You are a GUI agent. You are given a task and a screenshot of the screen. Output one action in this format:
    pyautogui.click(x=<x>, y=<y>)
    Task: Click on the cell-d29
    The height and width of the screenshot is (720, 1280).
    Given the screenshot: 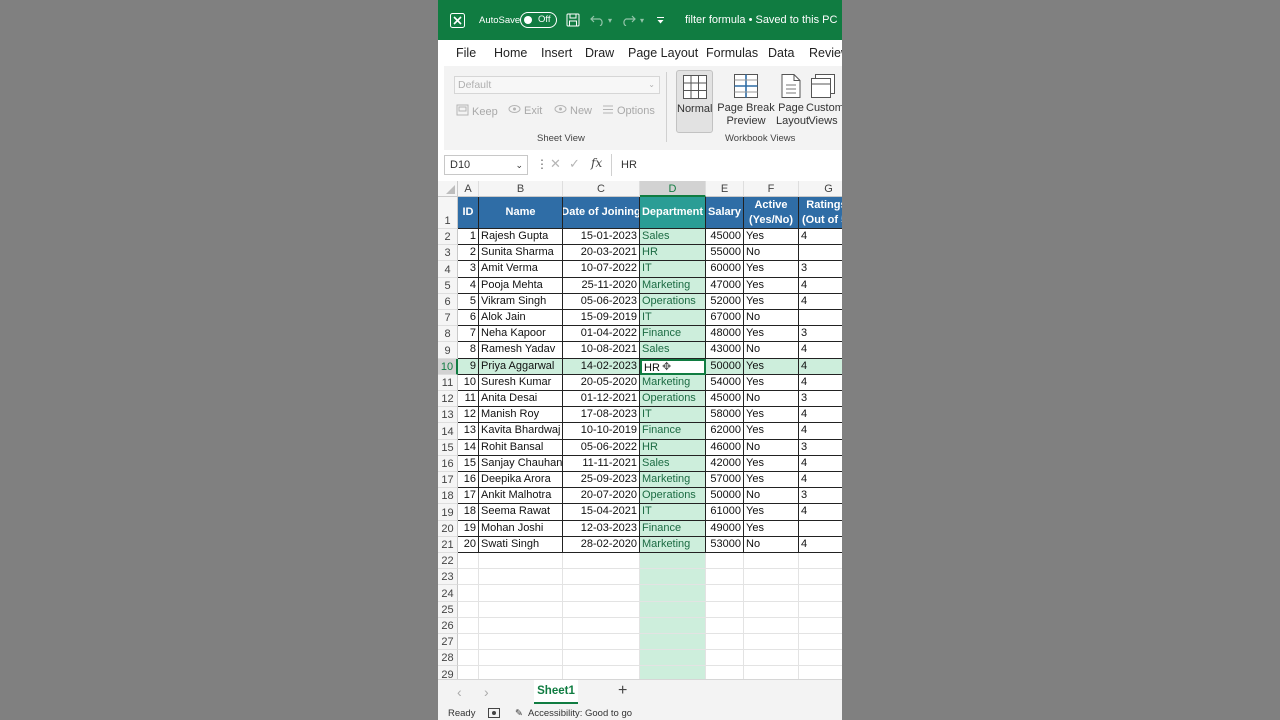 What is the action you would take?
    pyautogui.click(x=673, y=672)
    